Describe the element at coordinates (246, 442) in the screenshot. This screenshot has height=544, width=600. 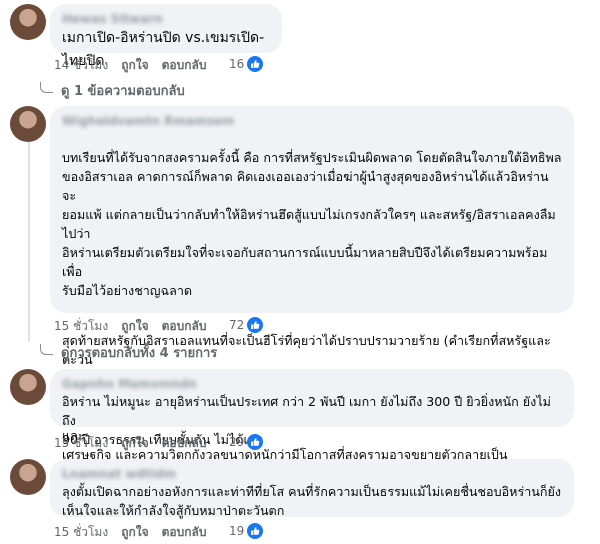
I see `reaction-count: 29` at that location.